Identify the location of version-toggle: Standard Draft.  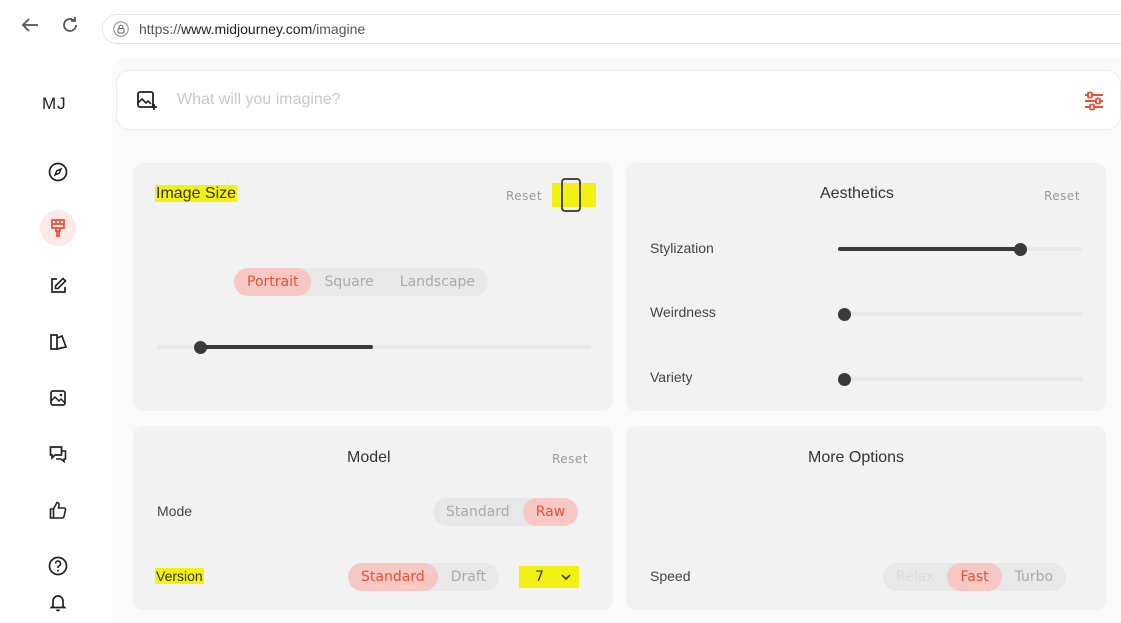
(423, 577).